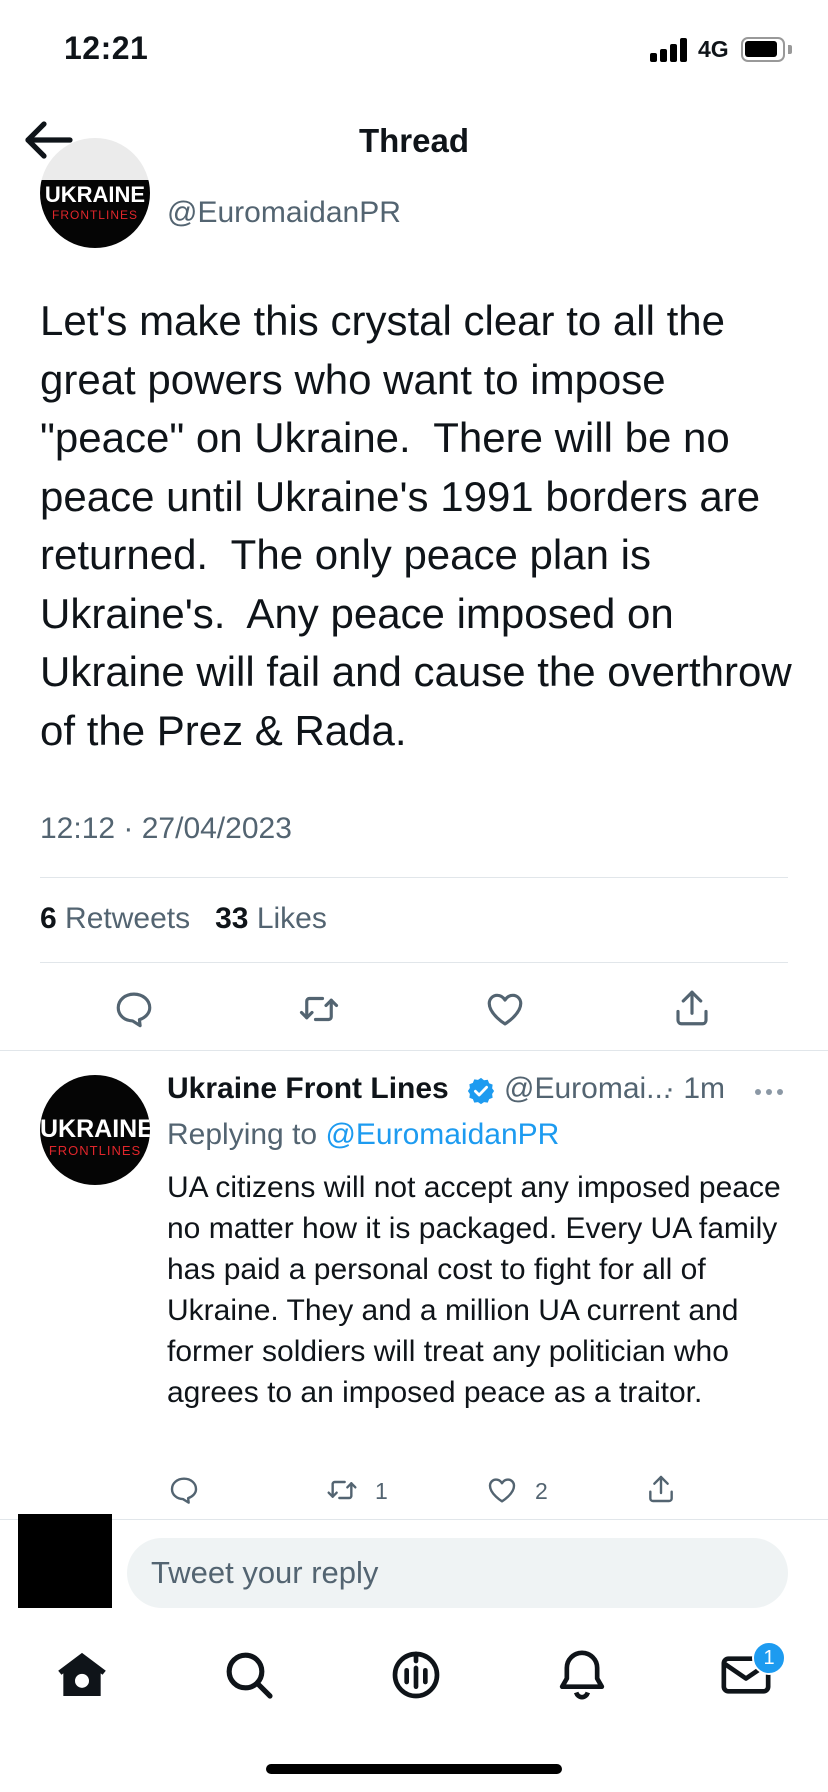 This screenshot has height=1792, width=828. Describe the element at coordinates (769, 1658) in the screenshot. I see `messages-badge: 1` at that location.